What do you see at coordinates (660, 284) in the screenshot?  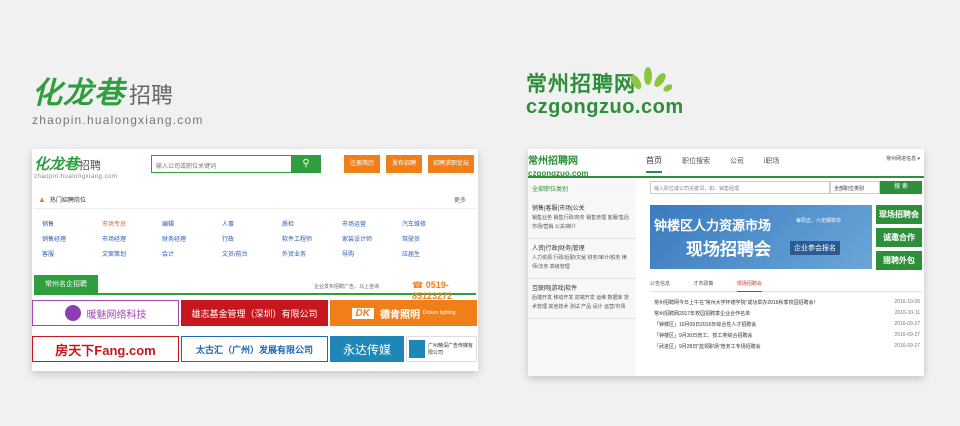 I see `tab-announcements: 公告信息` at bounding box center [660, 284].